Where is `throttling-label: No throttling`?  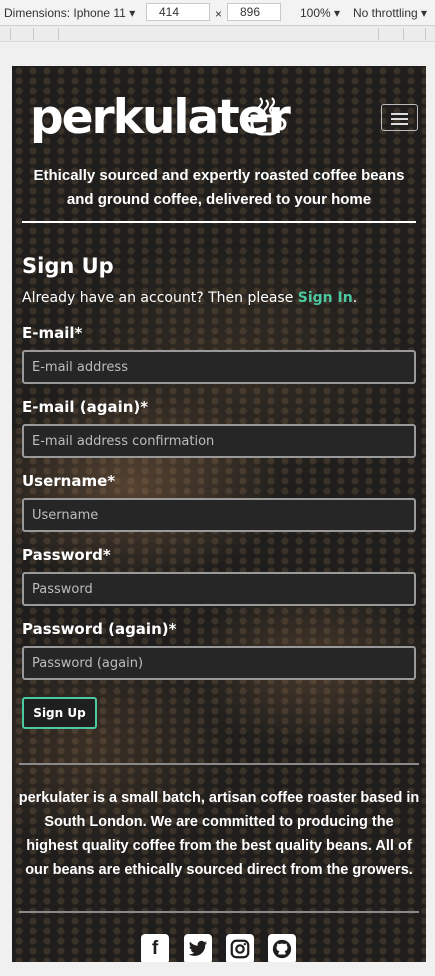
throttling-label: No throttling is located at coordinates (385, 13).